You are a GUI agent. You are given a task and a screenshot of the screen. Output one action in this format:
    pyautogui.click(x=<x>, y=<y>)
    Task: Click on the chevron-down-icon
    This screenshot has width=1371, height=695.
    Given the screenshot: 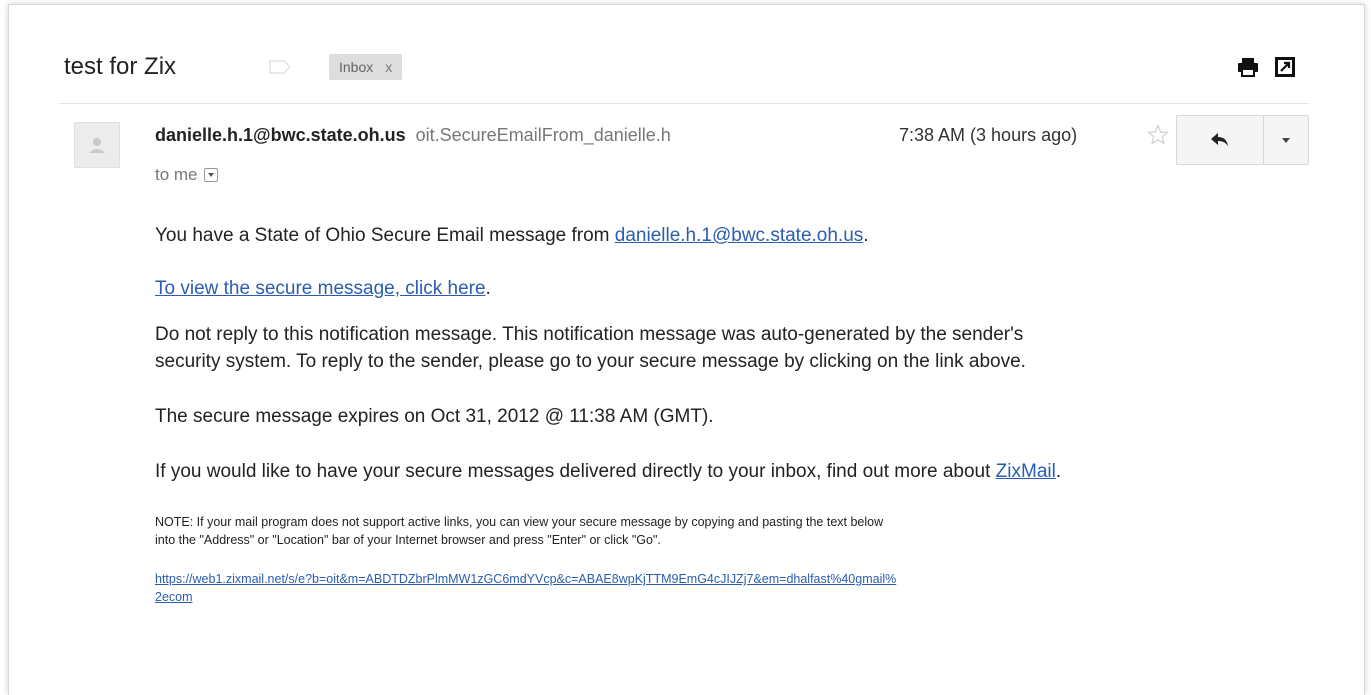 What is the action you would take?
    pyautogui.click(x=1286, y=140)
    